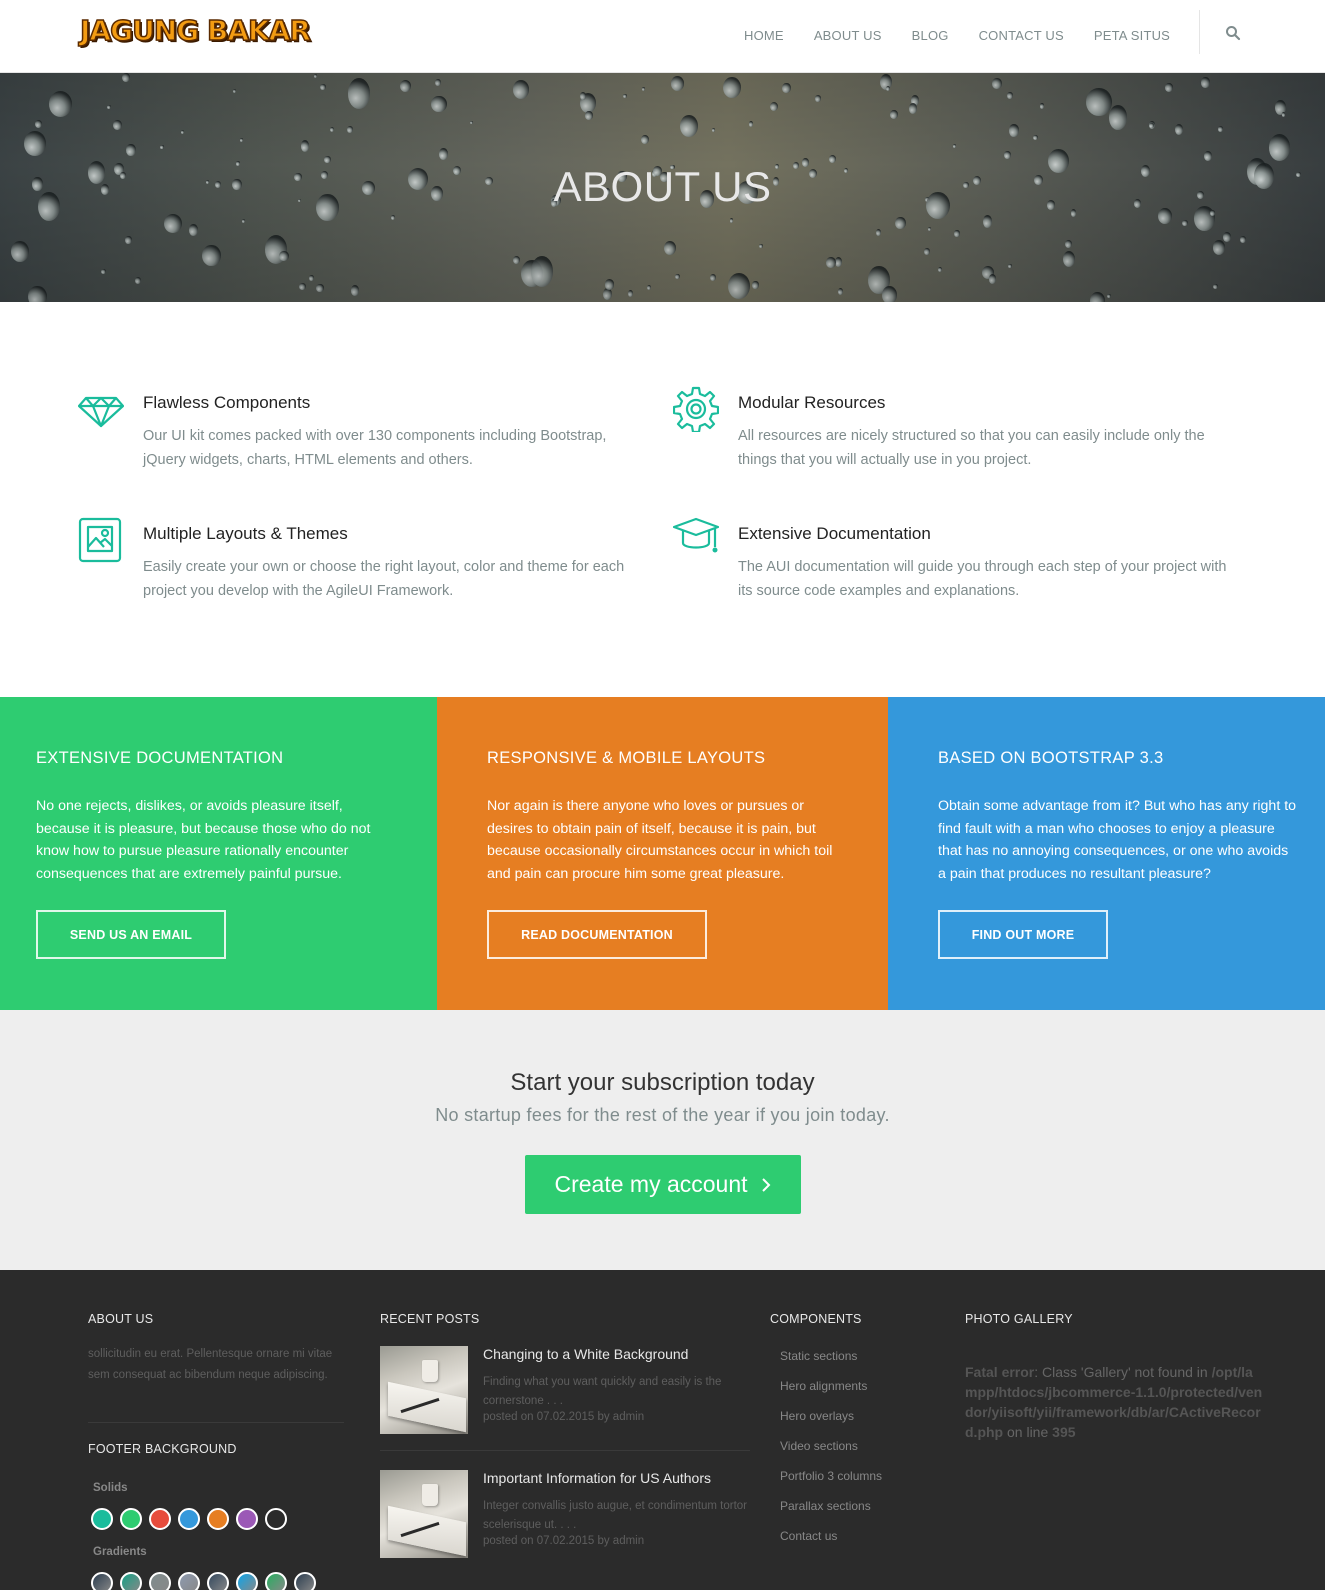  What do you see at coordinates (245, 533) in the screenshot?
I see `feature-title: Multiple Layouts & Themes` at bounding box center [245, 533].